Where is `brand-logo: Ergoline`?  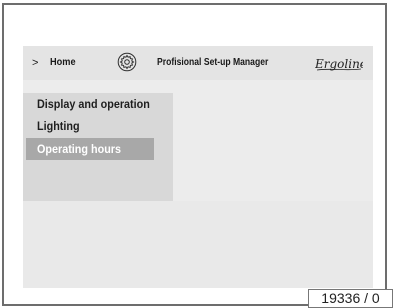 brand-logo: Ergoline is located at coordinates (339, 64).